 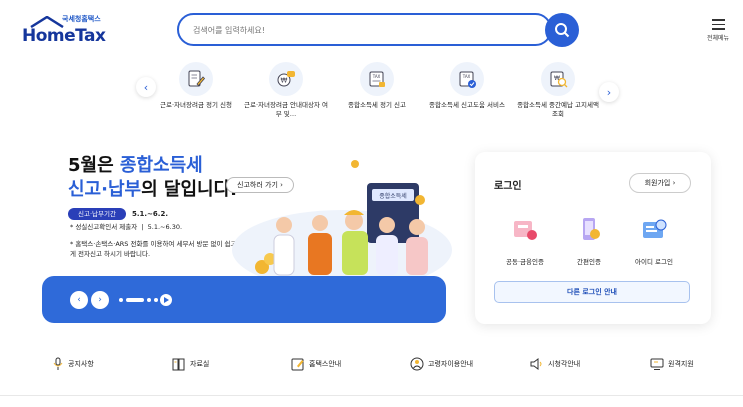 I want to click on edit-document-icon, so click(x=196, y=79).